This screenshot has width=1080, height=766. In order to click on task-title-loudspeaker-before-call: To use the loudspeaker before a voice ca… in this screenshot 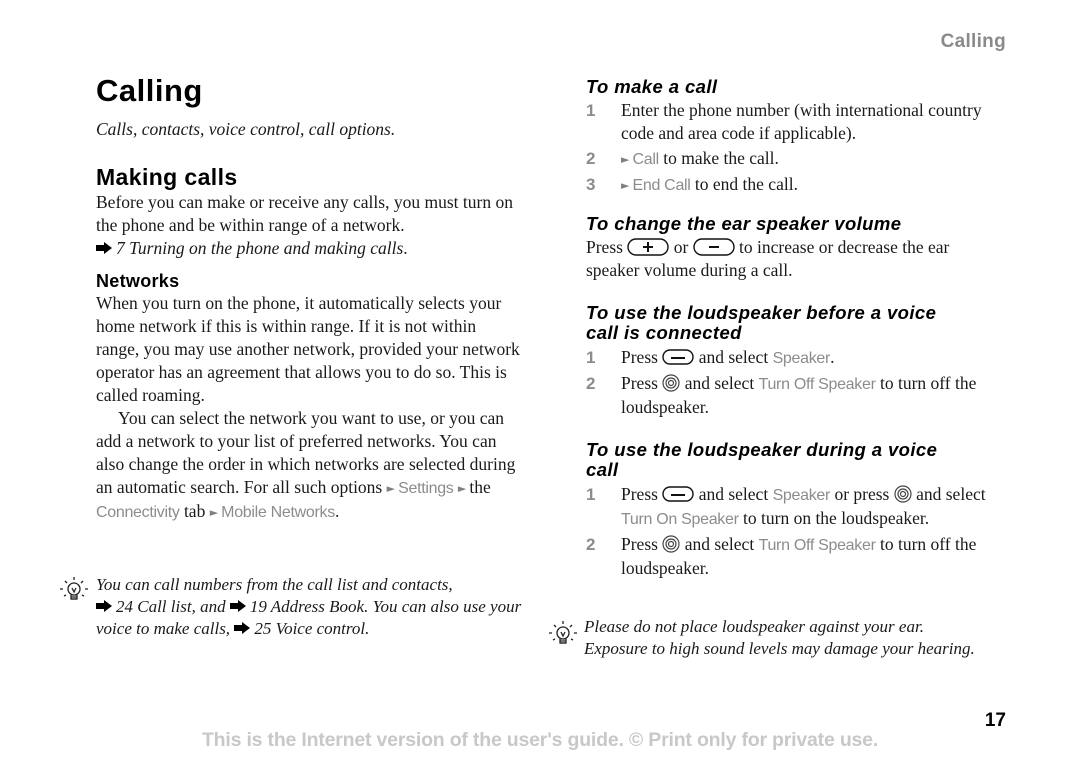, I will do `click(761, 322)`.